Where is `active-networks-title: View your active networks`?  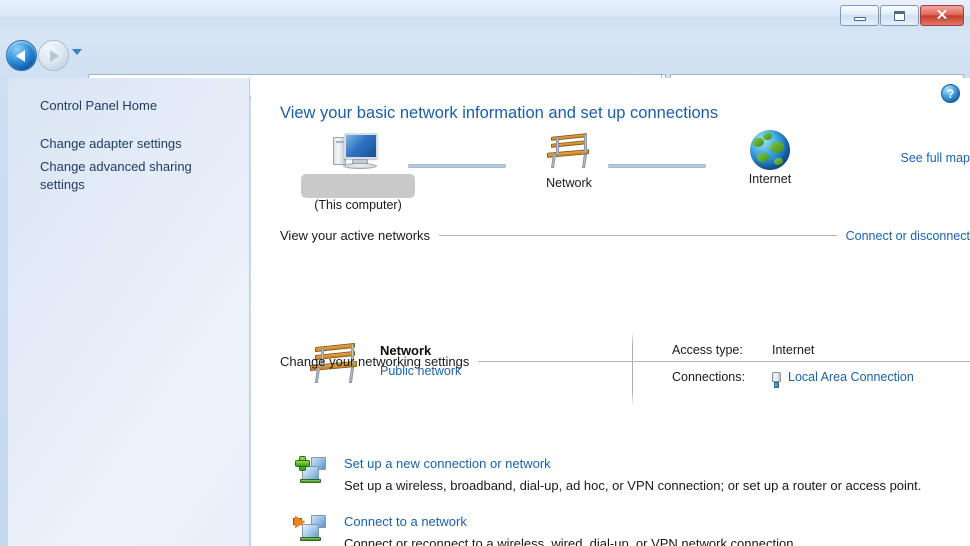 active-networks-title: View your active networks is located at coordinates (355, 235).